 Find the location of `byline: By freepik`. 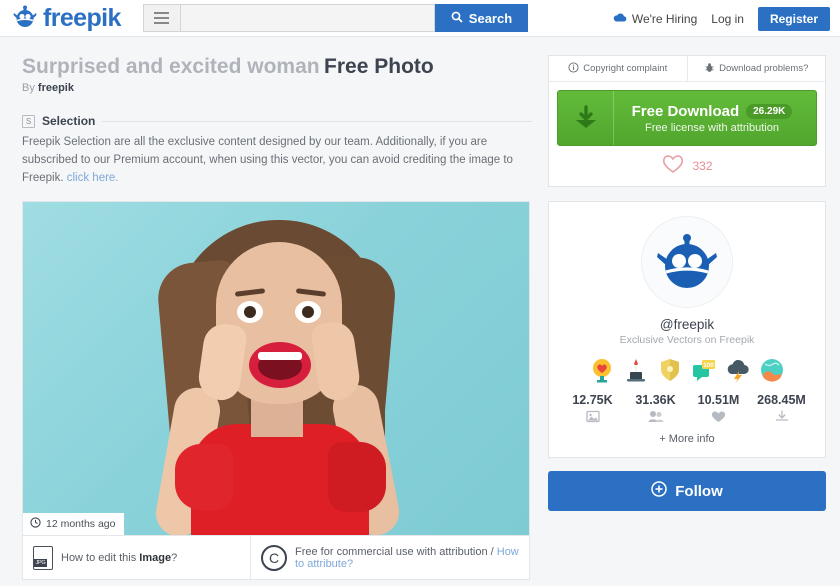

byline: By freepik is located at coordinates (277, 88).